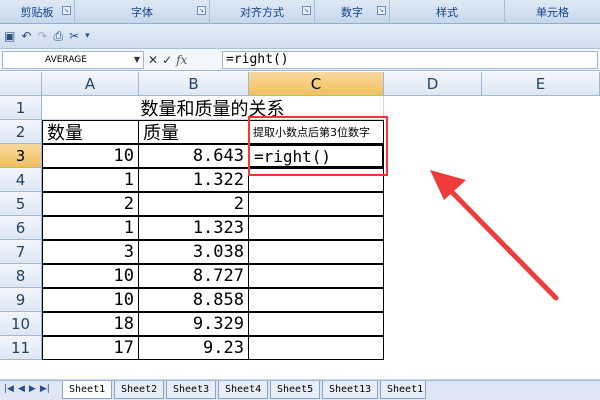  I want to click on last-sheet-icon: ▶|, so click(45, 389).